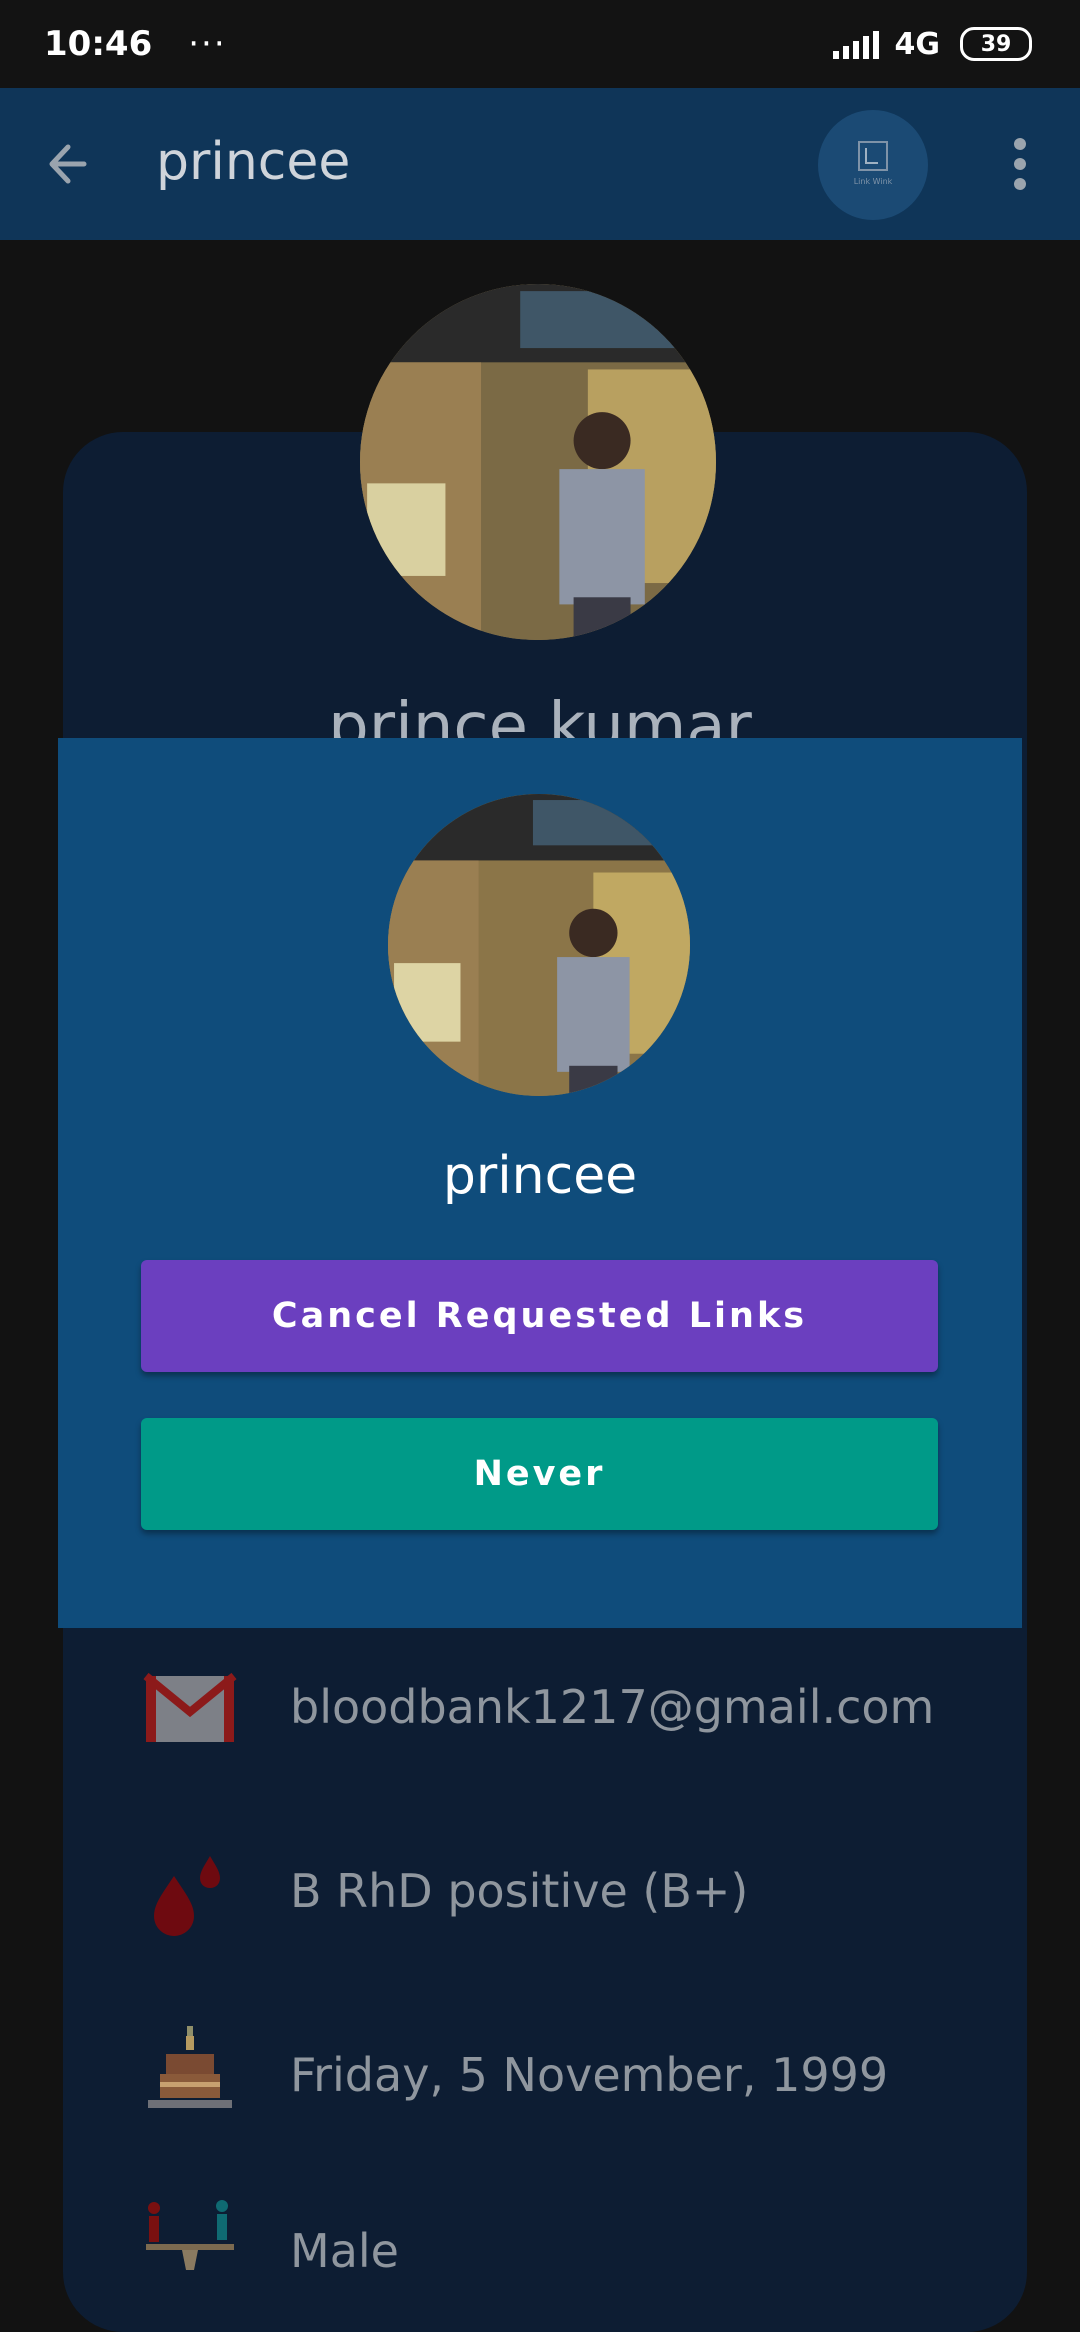 Image resolution: width=1080 pixels, height=2332 pixels. I want to click on dialog-photo, so click(539, 945).